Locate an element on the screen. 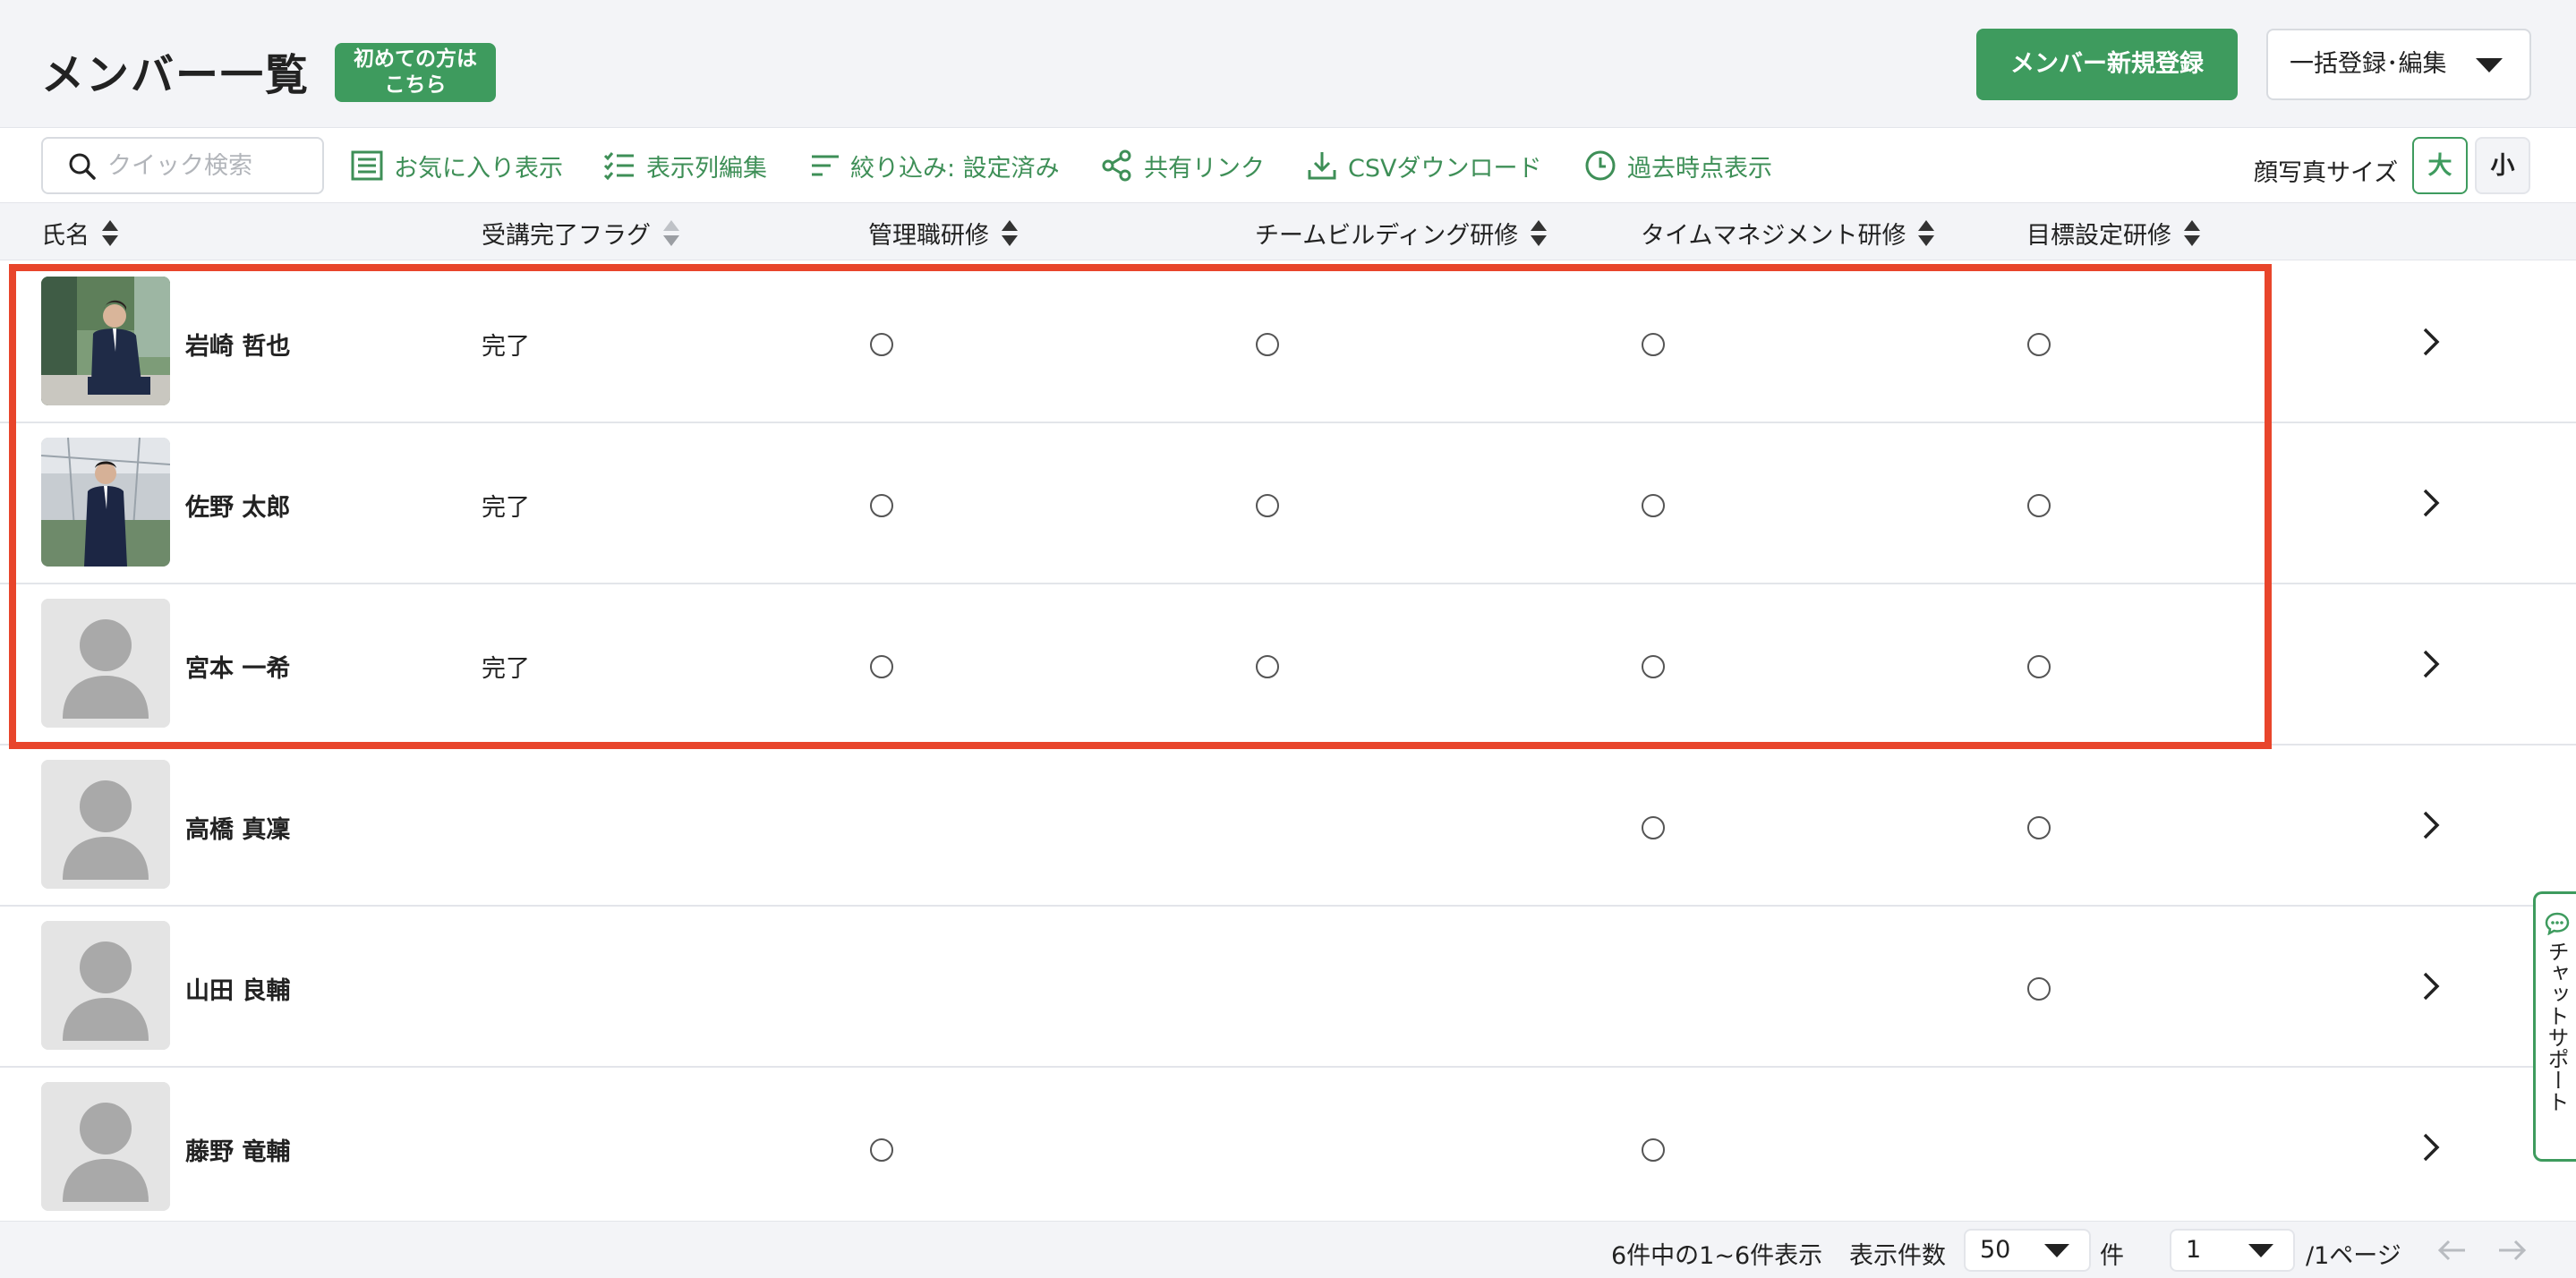  clock-icon is located at coordinates (1600, 165).